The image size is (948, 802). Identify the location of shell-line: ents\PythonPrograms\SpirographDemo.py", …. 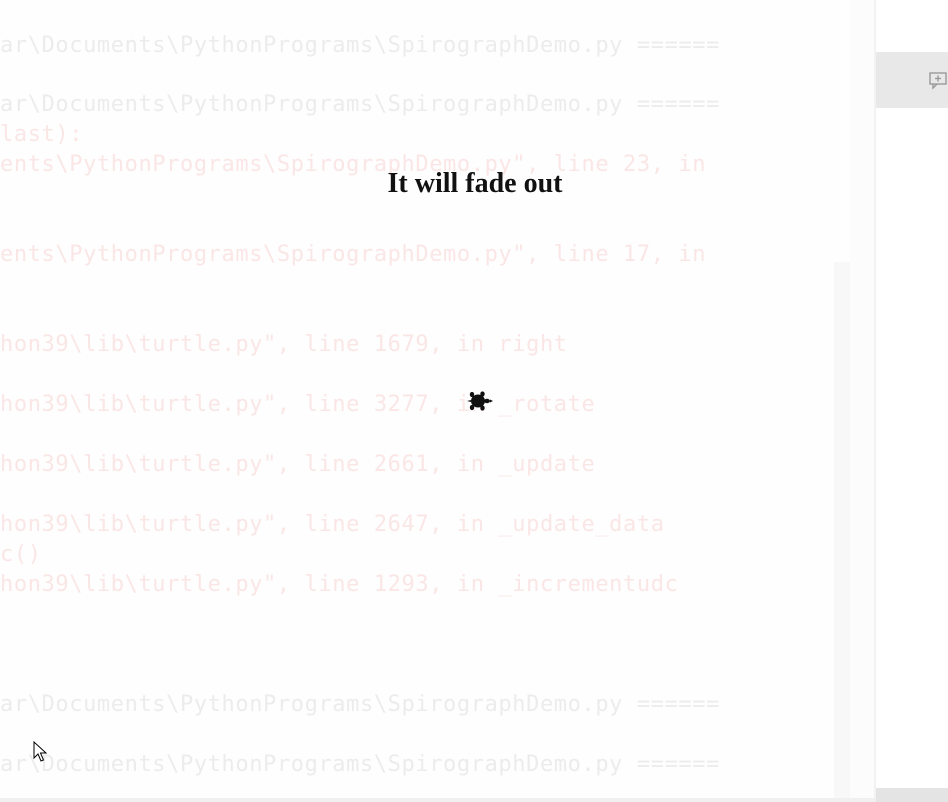
(353, 254).